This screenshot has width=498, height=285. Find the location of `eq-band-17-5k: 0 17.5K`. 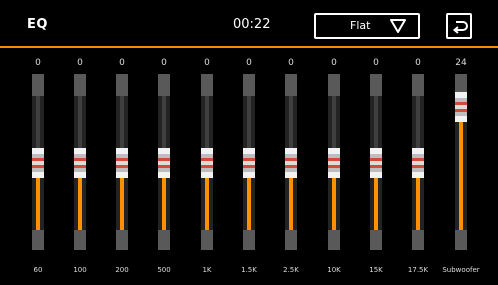

eq-band-17-5k: 0 17.5K is located at coordinates (418, 168).